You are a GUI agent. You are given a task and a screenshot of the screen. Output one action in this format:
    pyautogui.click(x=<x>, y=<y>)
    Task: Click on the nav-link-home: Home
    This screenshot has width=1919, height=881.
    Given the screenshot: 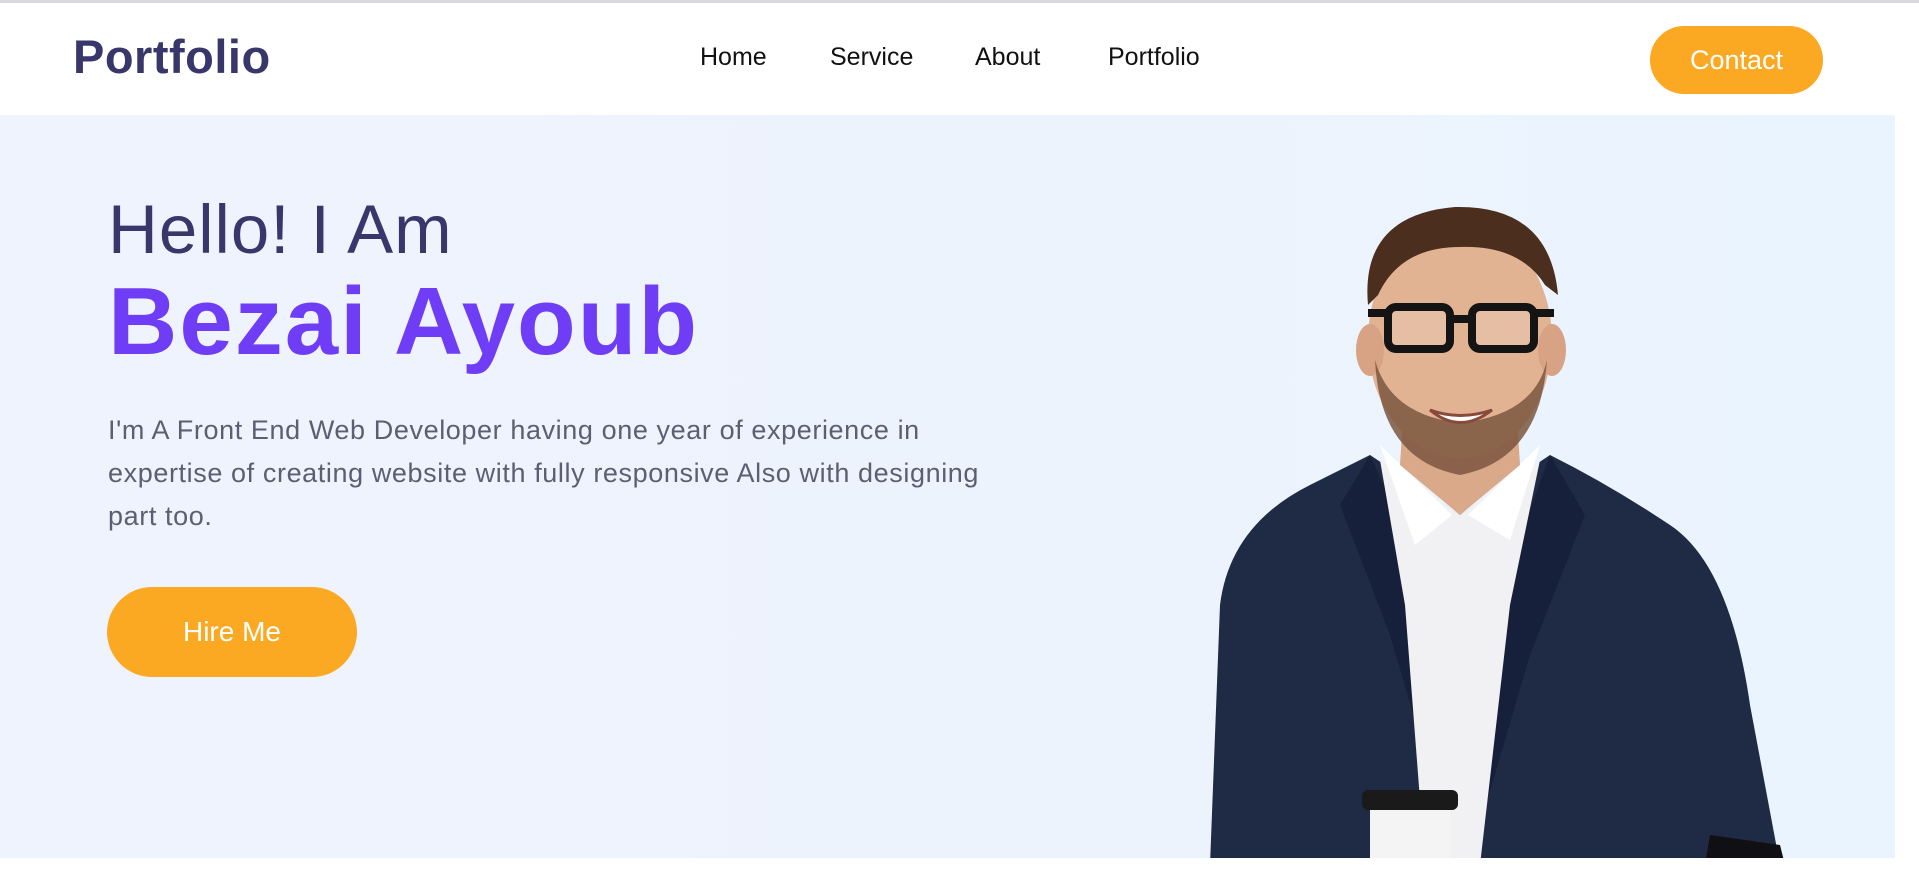 What is the action you would take?
    pyautogui.click(x=765, y=57)
    